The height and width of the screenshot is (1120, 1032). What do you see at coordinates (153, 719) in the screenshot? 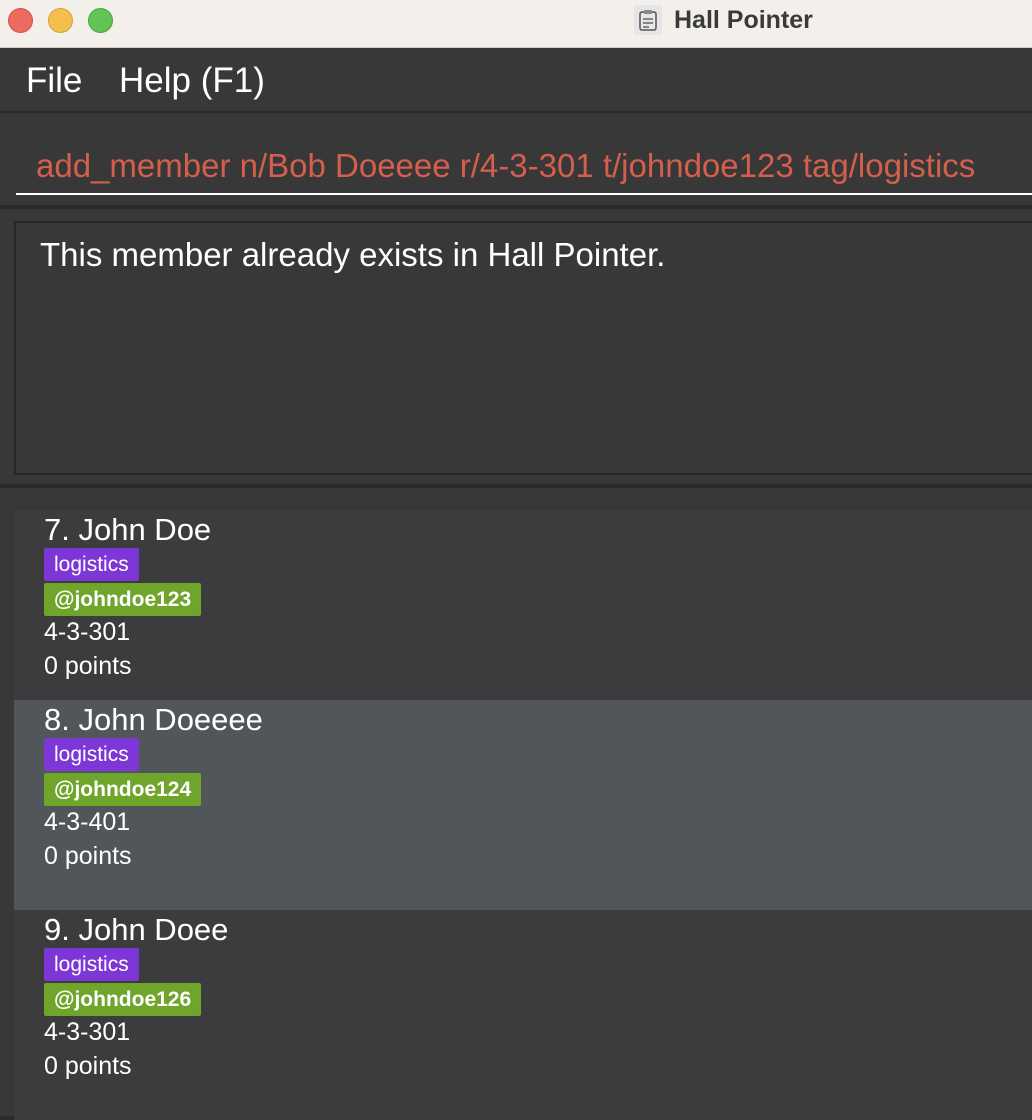
I see `member-name: 8. John Doeeee` at bounding box center [153, 719].